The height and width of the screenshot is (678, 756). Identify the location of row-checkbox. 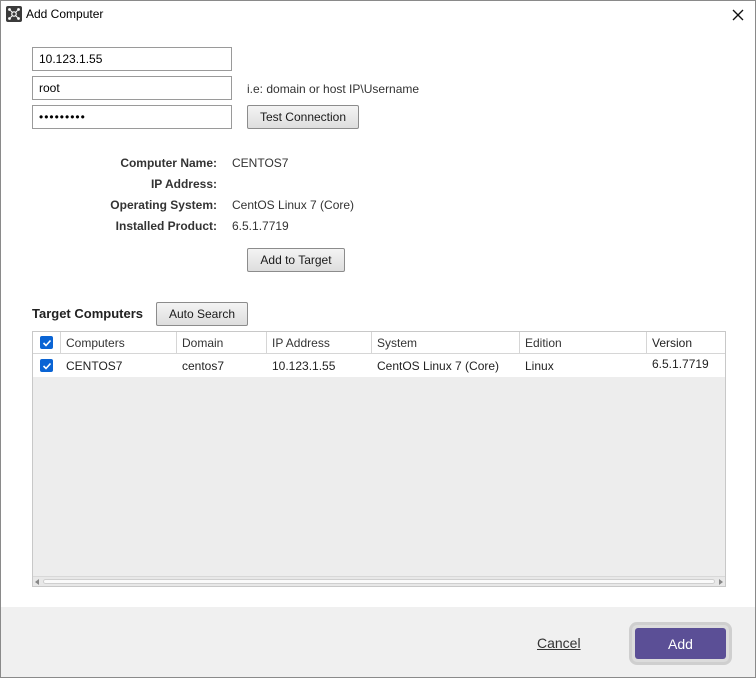
(47, 365).